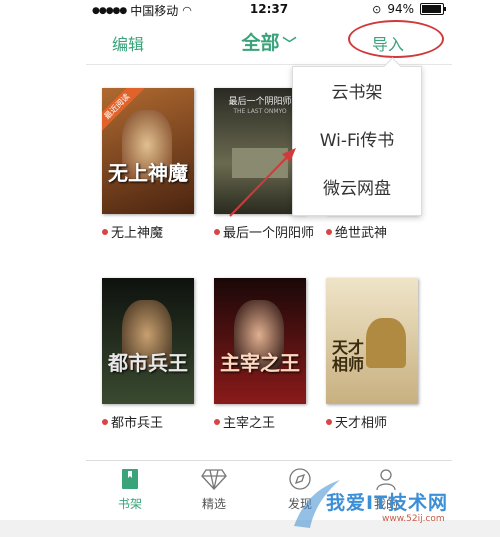 The image size is (500, 537). I want to click on cover-subtitle: THE LAST ONMYO, so click(260, 111).